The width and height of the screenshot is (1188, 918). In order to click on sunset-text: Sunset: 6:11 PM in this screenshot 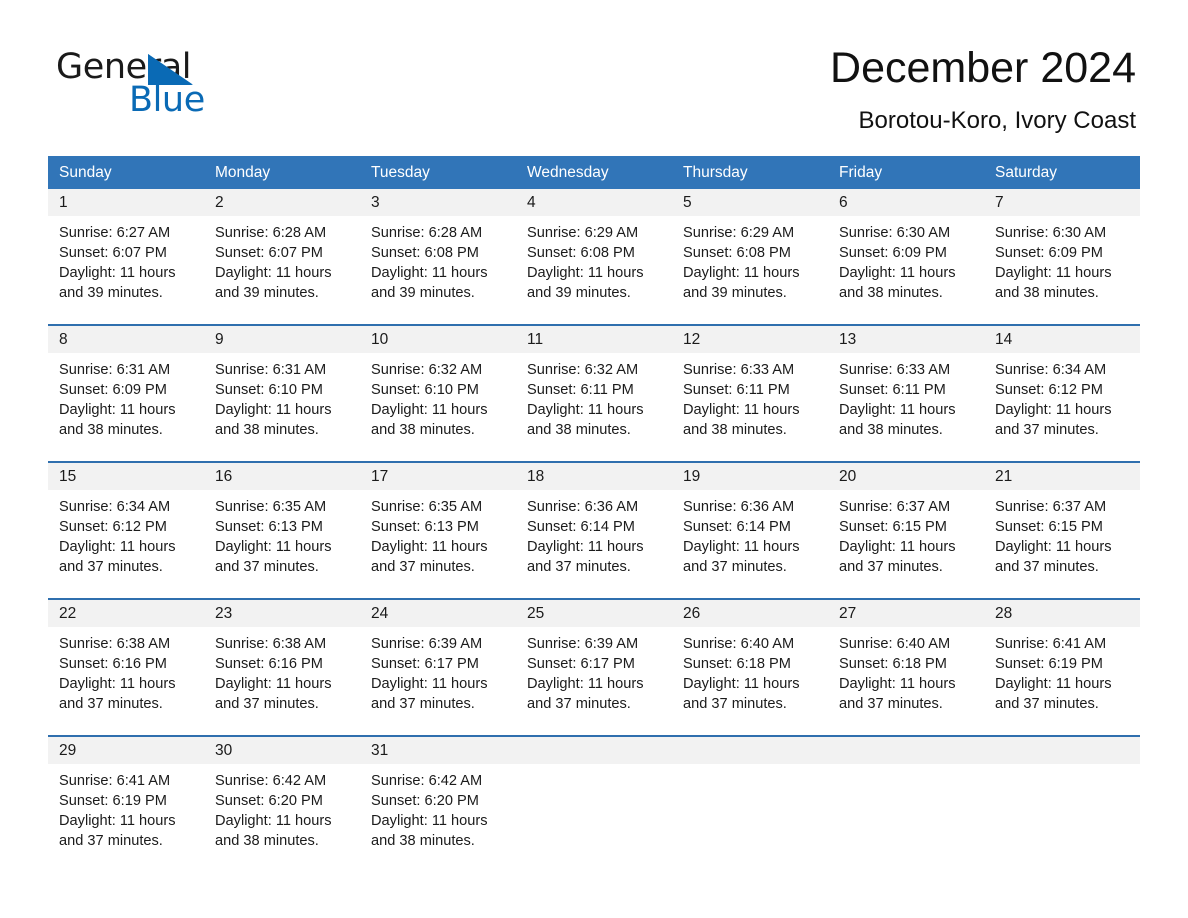, I will do `click(892, 389)`.